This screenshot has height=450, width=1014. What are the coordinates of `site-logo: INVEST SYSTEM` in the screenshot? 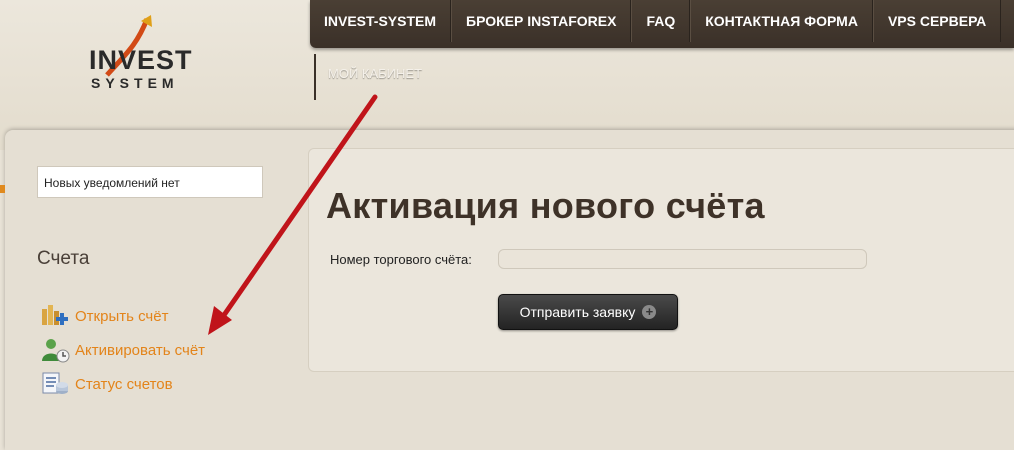 It's located at (150, 56).